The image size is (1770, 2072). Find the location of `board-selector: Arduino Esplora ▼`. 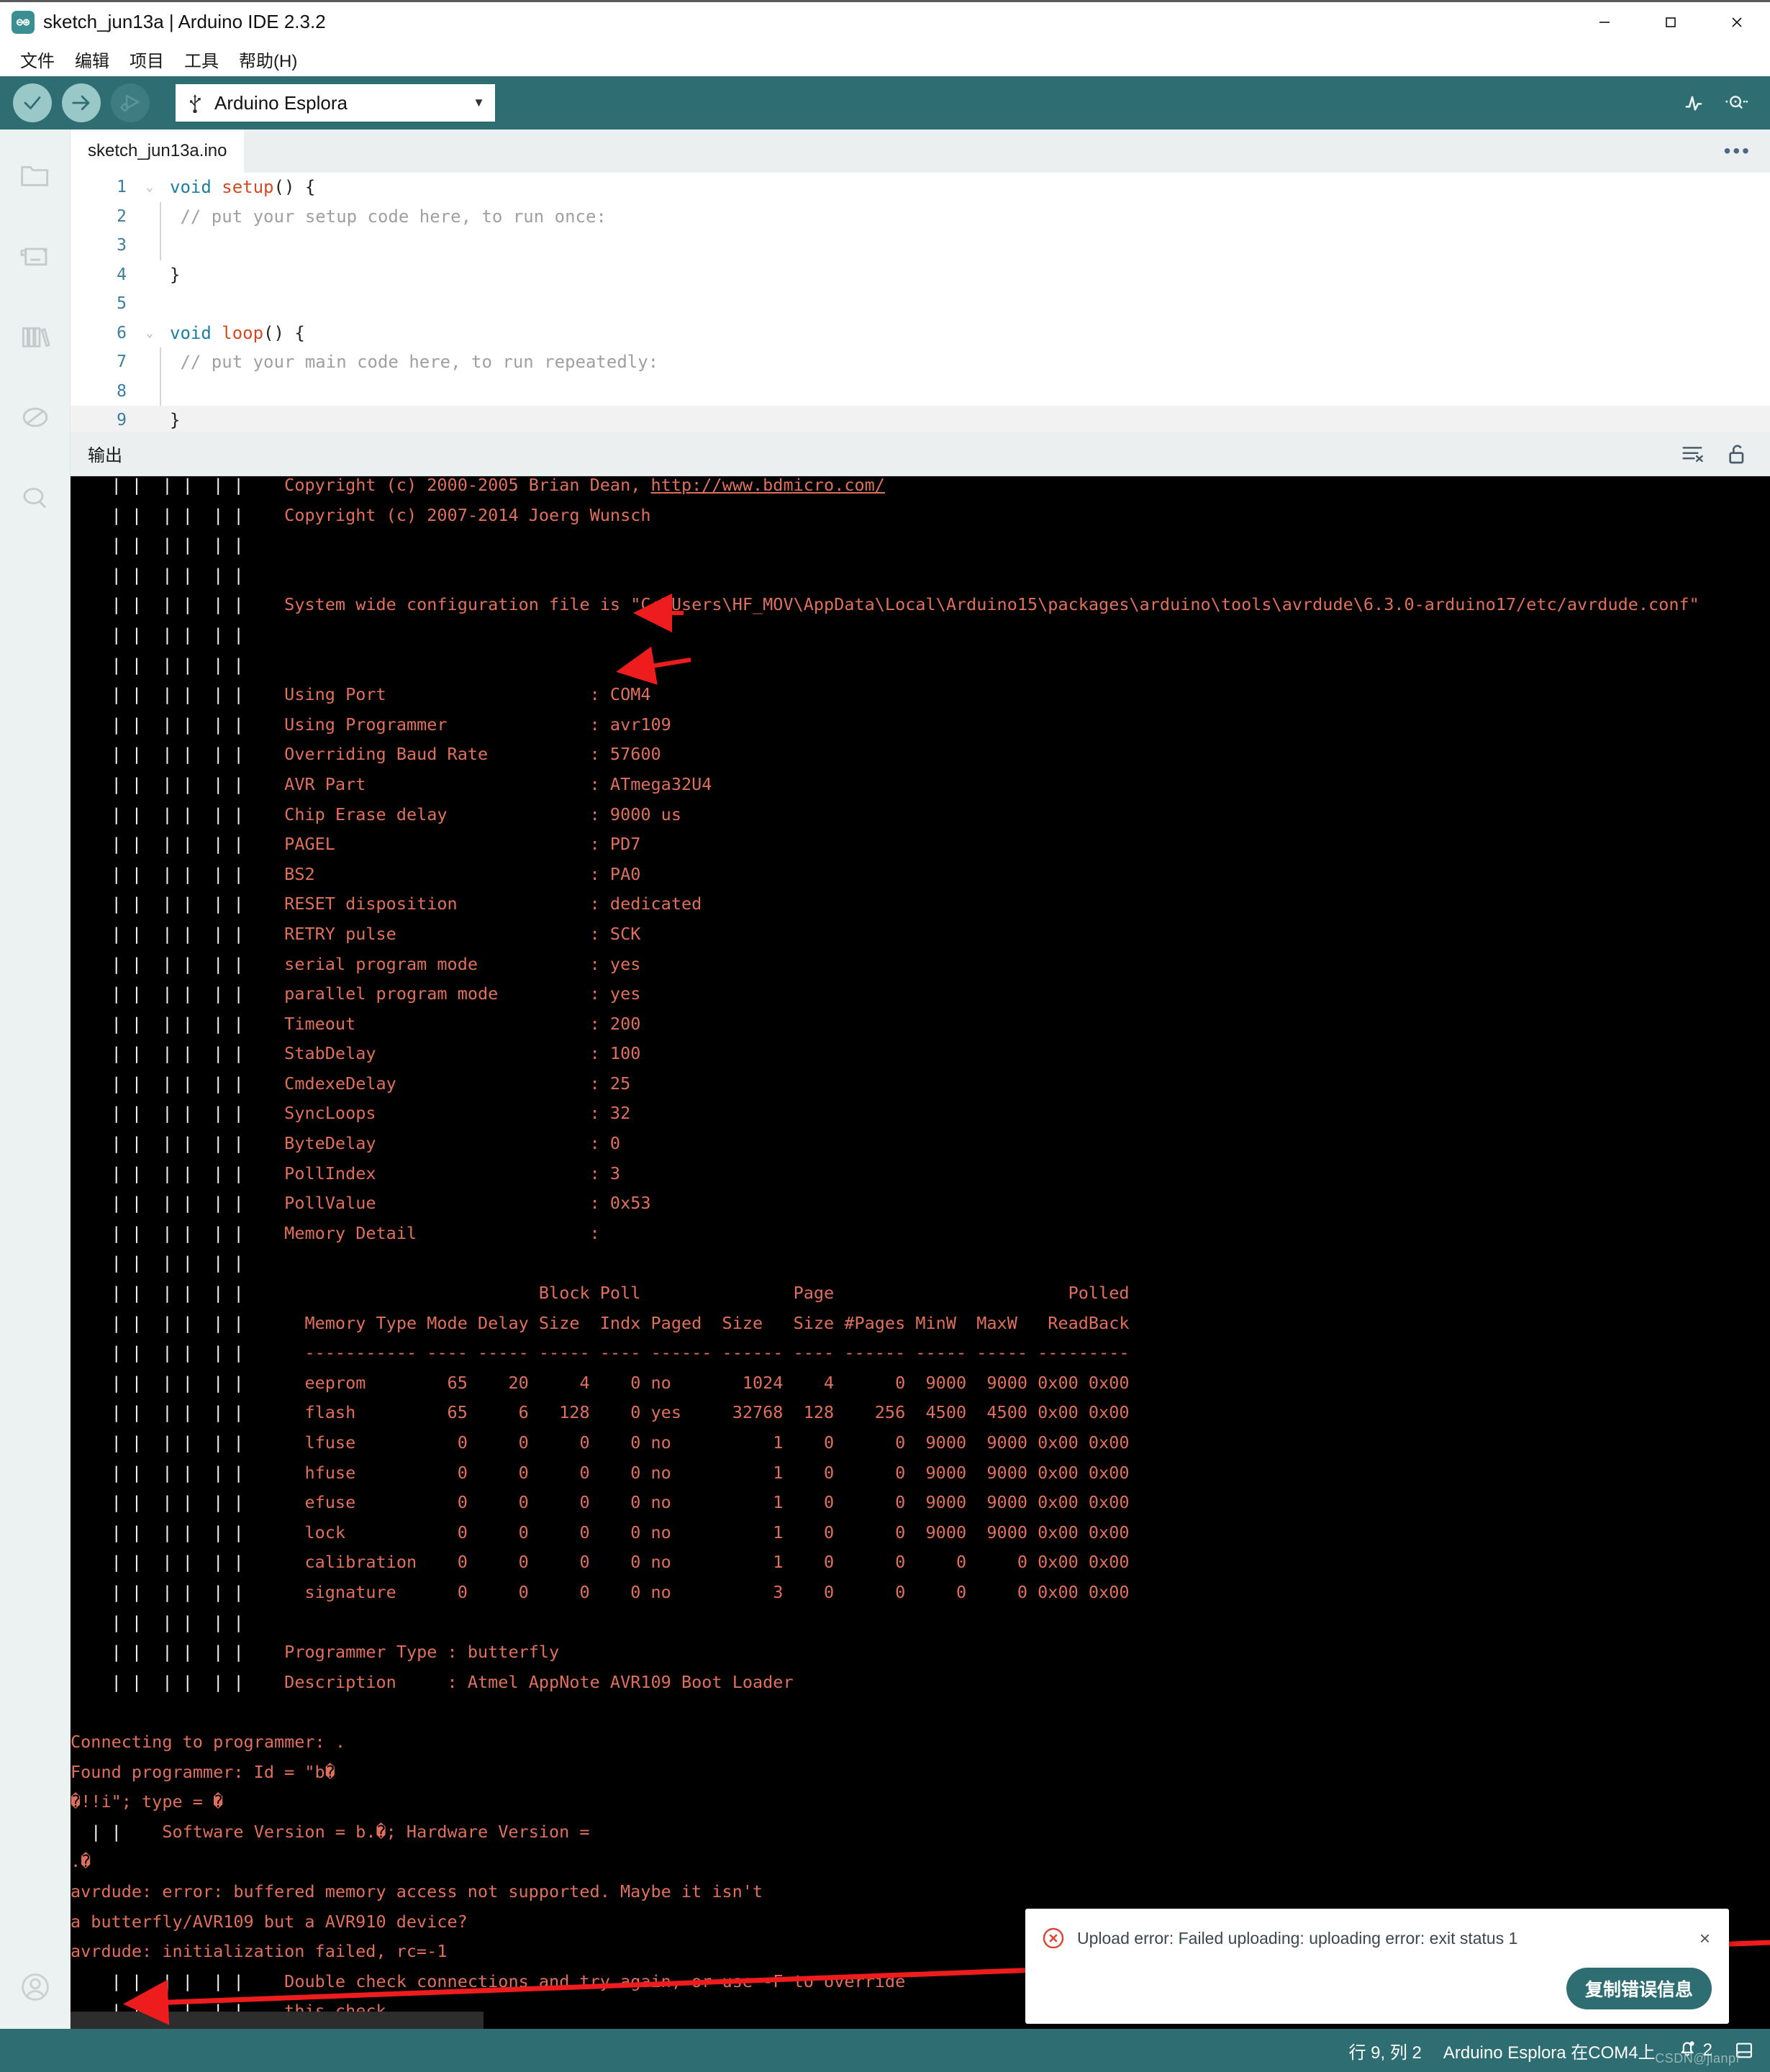

board-selector: Arduino Esplora ▼ is located at coordinates (335, 103).